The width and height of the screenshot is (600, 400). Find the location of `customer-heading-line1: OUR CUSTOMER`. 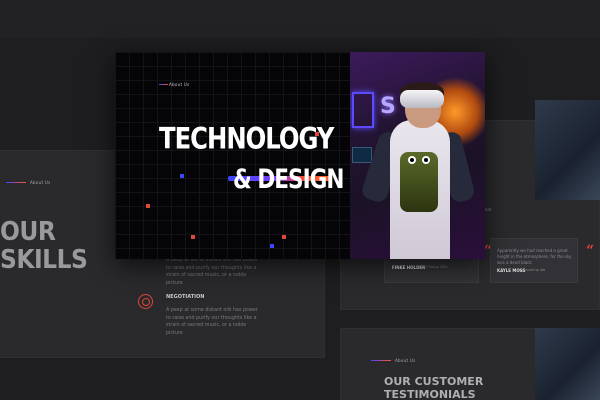

customer-heading-line1: OUR CUSTOMER is located at coordinates (434, 381).